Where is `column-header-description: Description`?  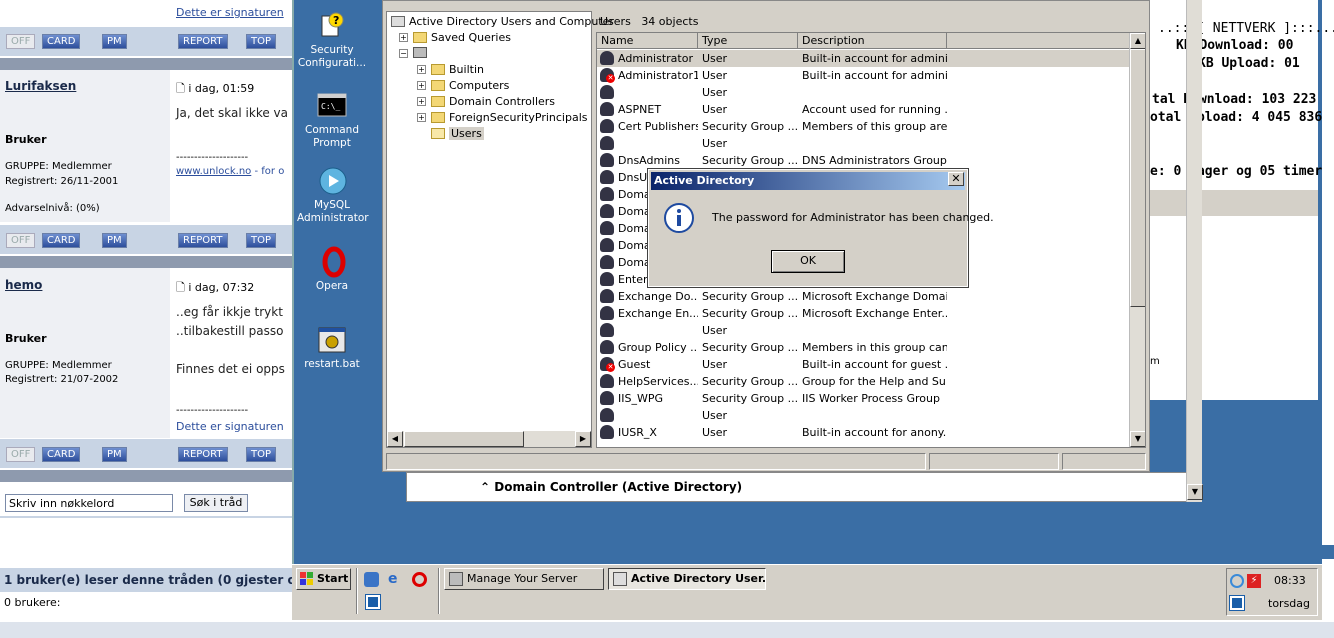
column-header-description: Description is located at coordinates (872, 41).